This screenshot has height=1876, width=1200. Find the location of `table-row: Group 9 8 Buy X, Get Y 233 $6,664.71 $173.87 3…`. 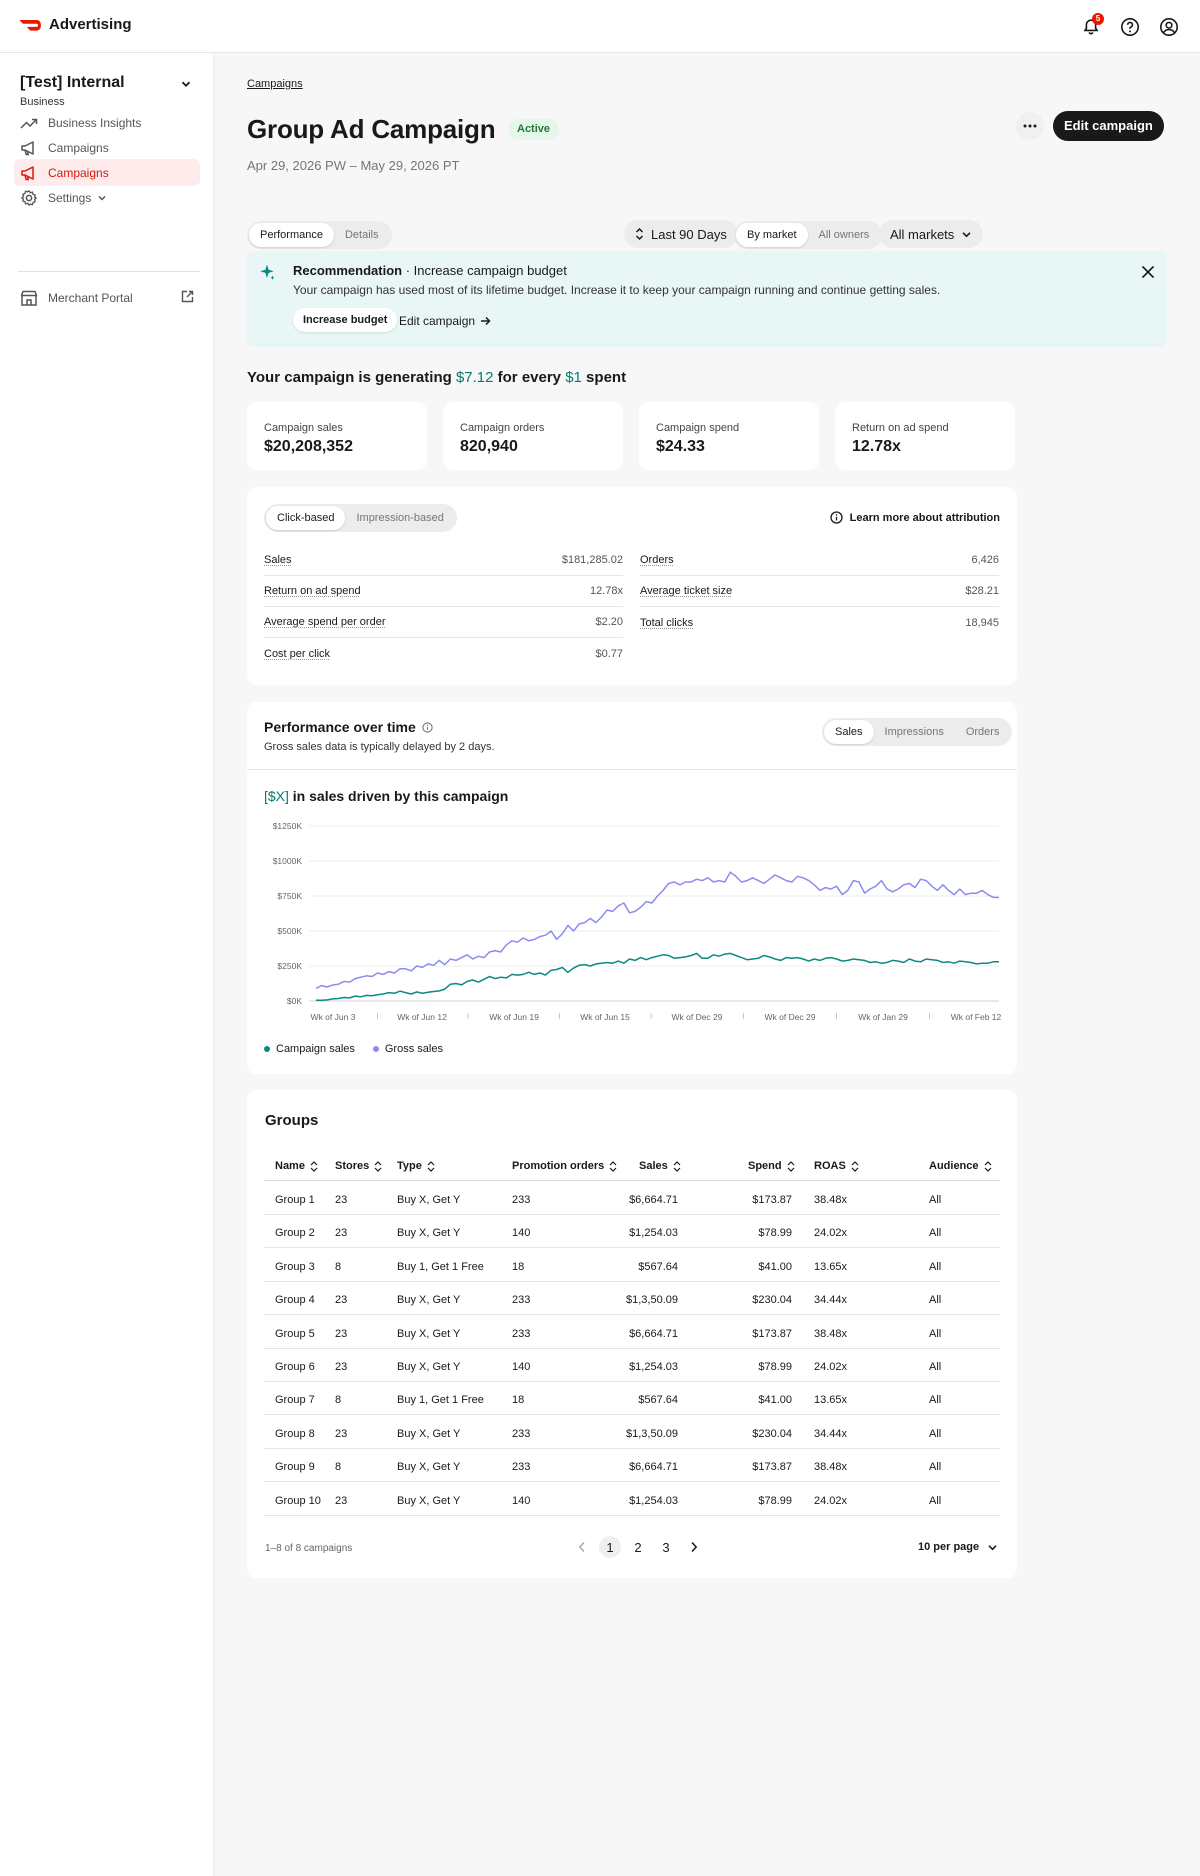

table-row: Group 9 8 Buy X, Get Y 233 $6,664.71 $173.87 3… is located at coordinates (632, 1466).